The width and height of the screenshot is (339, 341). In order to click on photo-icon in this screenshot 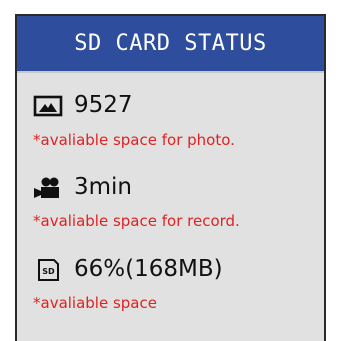, I will do `click(48, 106)`.